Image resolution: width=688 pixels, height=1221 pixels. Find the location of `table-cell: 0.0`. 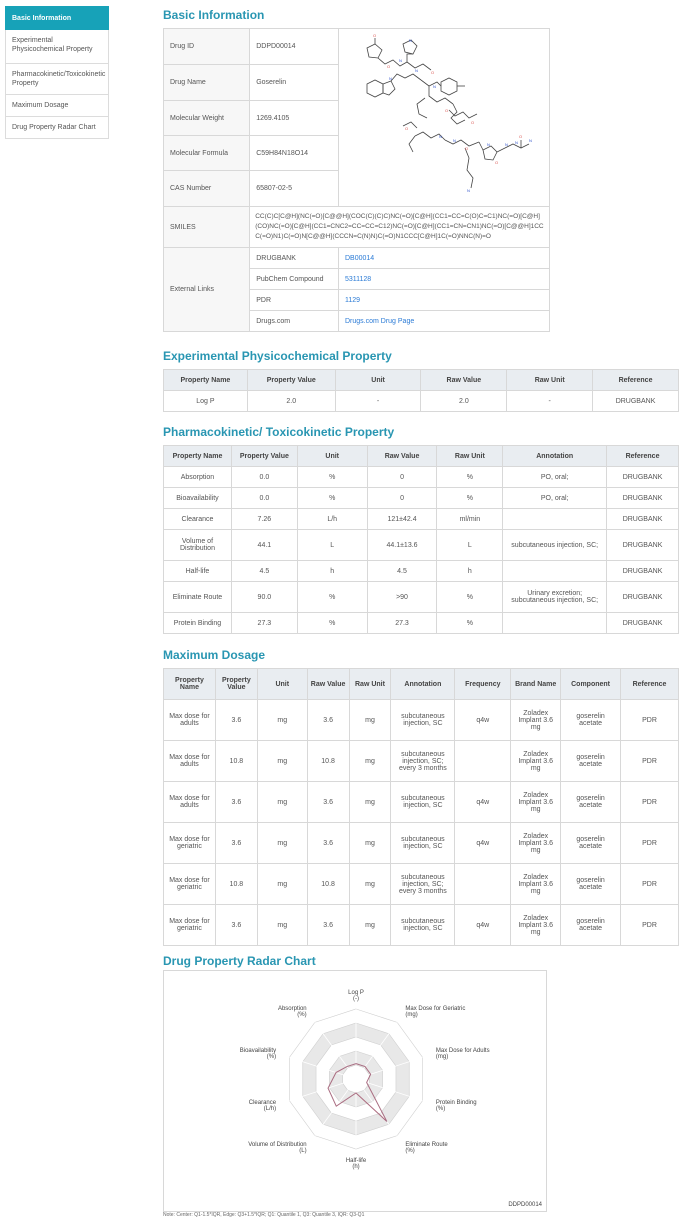

table-cell: 0.0 is located at coordinates (264, 498).